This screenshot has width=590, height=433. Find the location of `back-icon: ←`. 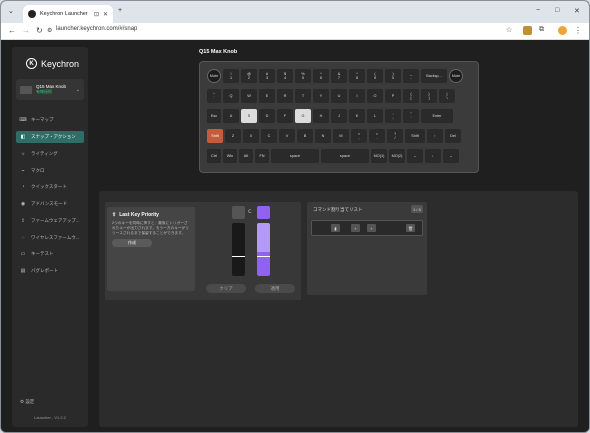

back-icon: ← is located at coordinates (12, 30).